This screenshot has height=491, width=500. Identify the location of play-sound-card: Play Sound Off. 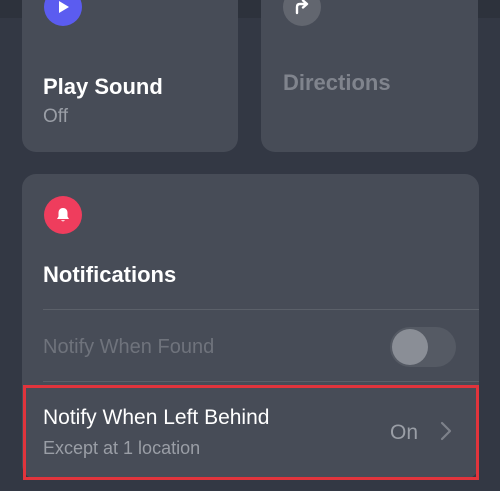
(130, 76).